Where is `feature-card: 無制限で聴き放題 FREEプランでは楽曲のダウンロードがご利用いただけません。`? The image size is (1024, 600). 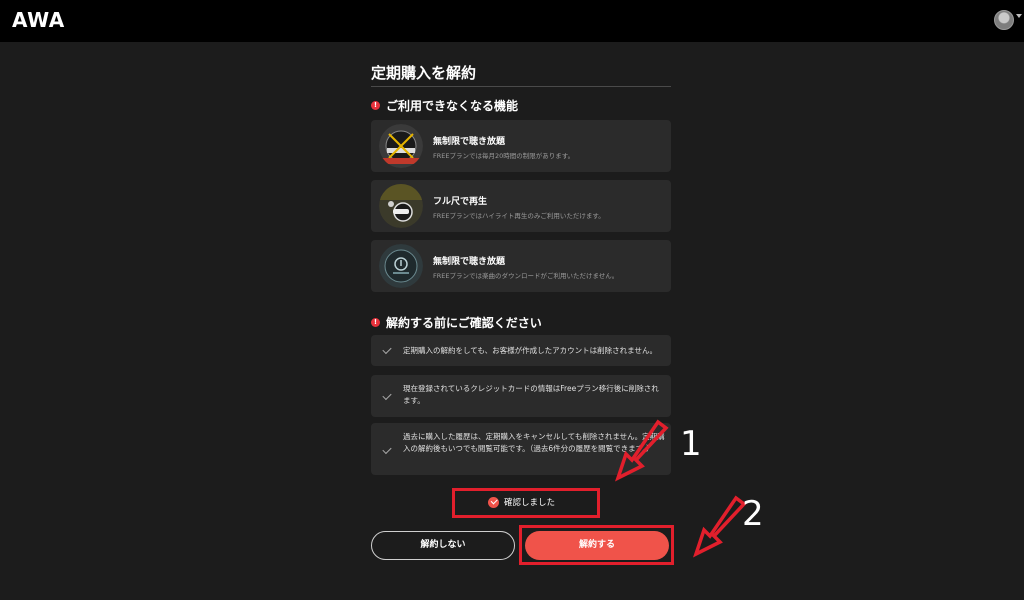
feature-card: 無制限で聴き放題 FREEプランでは楽曲のダウンロードがご利用いただけません。 is located at coordinates (521, 266).